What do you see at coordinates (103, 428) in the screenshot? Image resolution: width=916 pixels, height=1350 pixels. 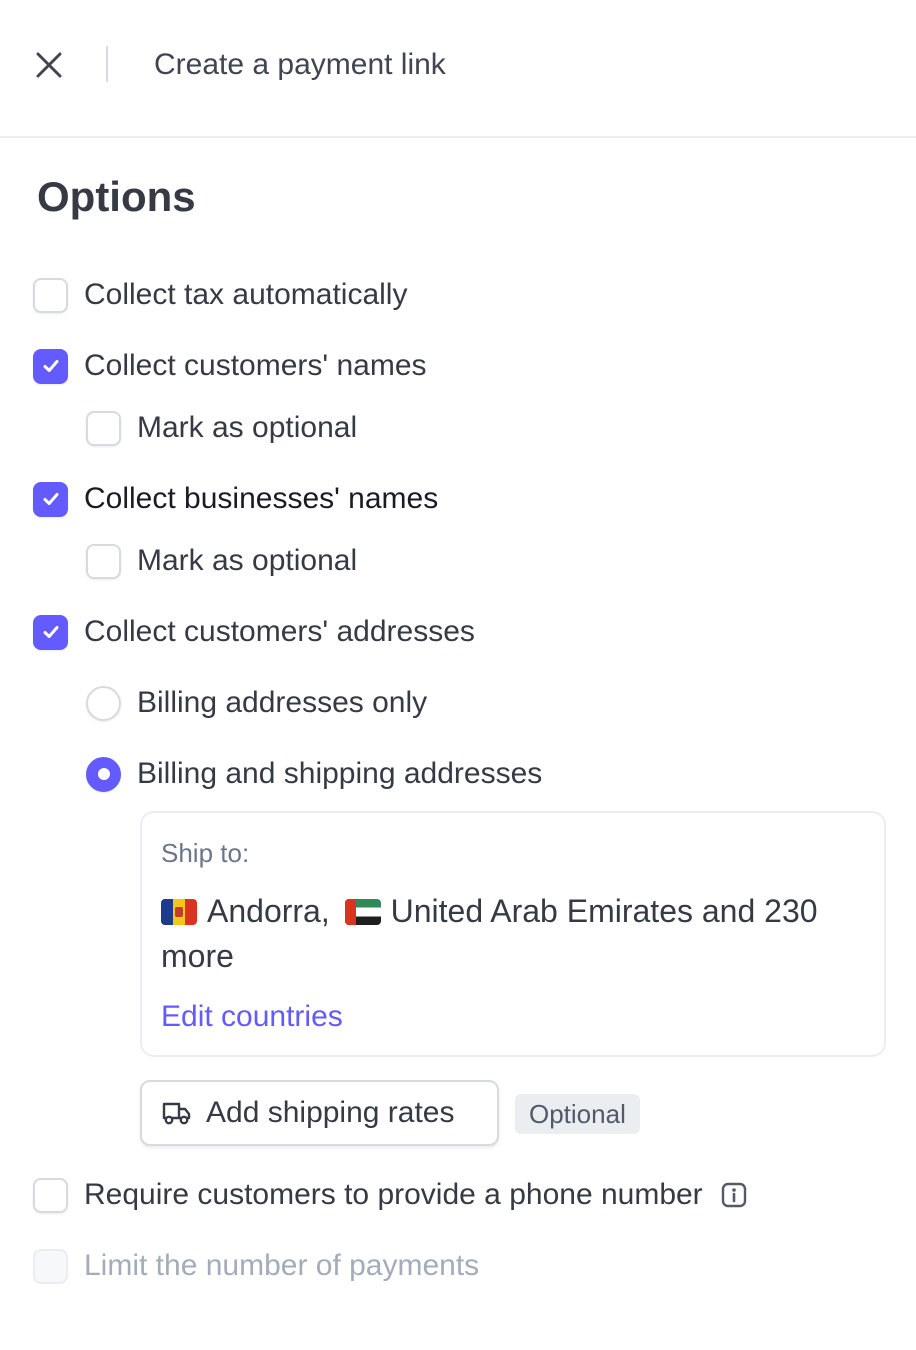 I see `customer-names-optional-checkbox` at bounding box center [103, 428].